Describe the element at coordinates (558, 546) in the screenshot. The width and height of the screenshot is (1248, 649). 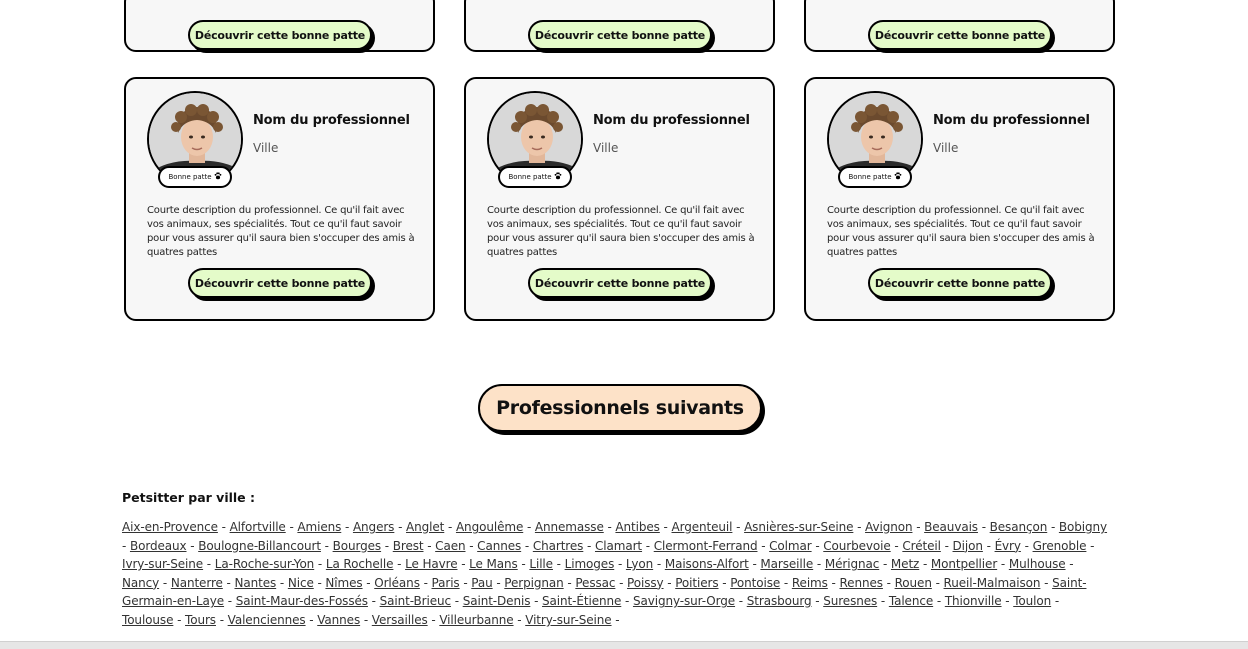
I see `city-link: Chartres` at that location.